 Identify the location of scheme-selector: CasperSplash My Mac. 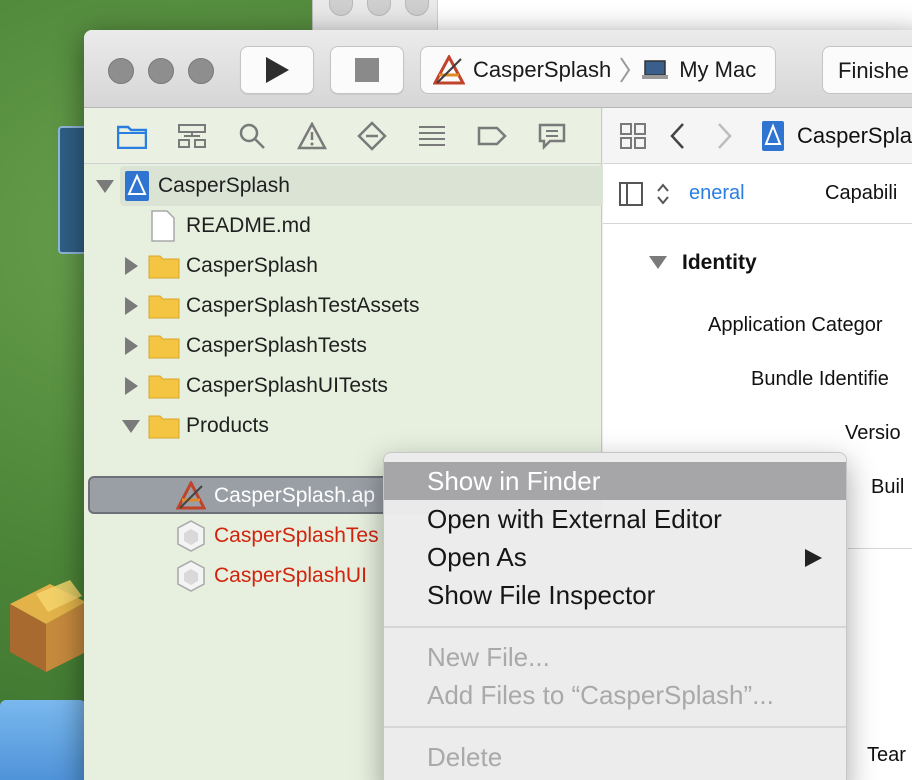
(598, 70).